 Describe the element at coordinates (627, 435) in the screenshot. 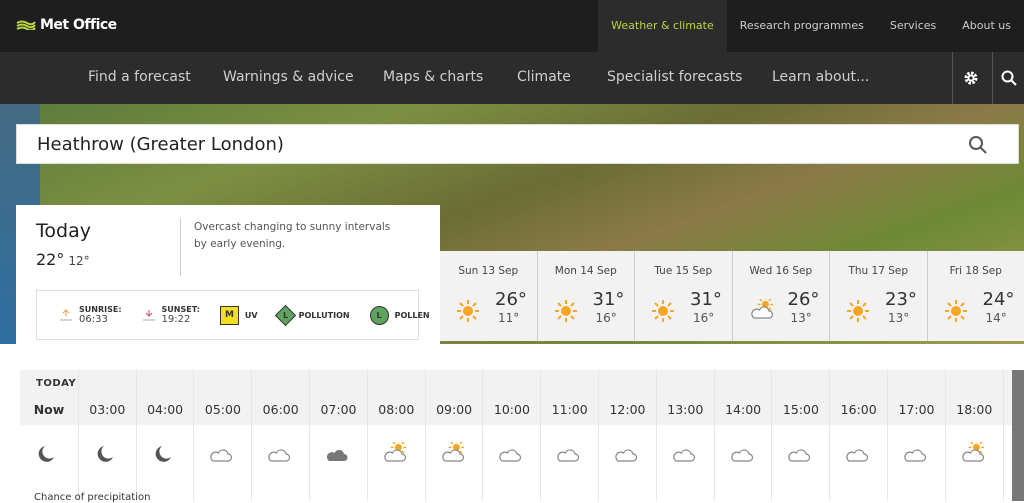

I see `hour-column: 12:00` at that location.